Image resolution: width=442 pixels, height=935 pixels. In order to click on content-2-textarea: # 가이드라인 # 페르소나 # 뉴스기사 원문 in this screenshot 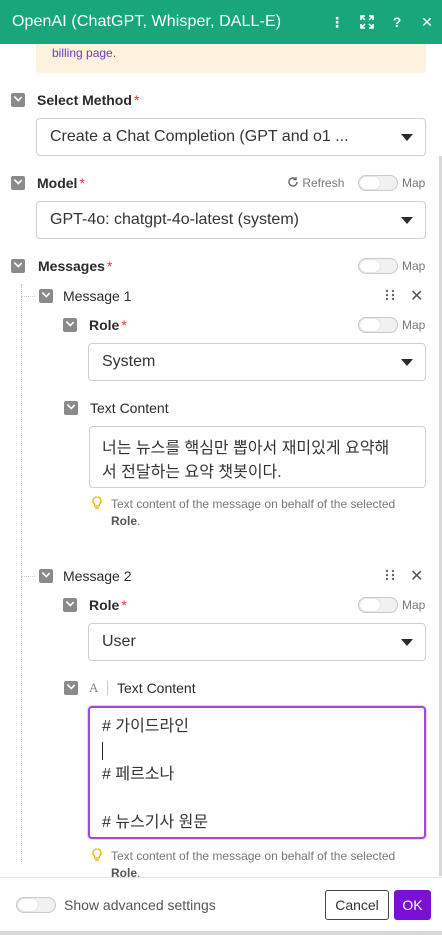, I will do `click(257, 772)`.